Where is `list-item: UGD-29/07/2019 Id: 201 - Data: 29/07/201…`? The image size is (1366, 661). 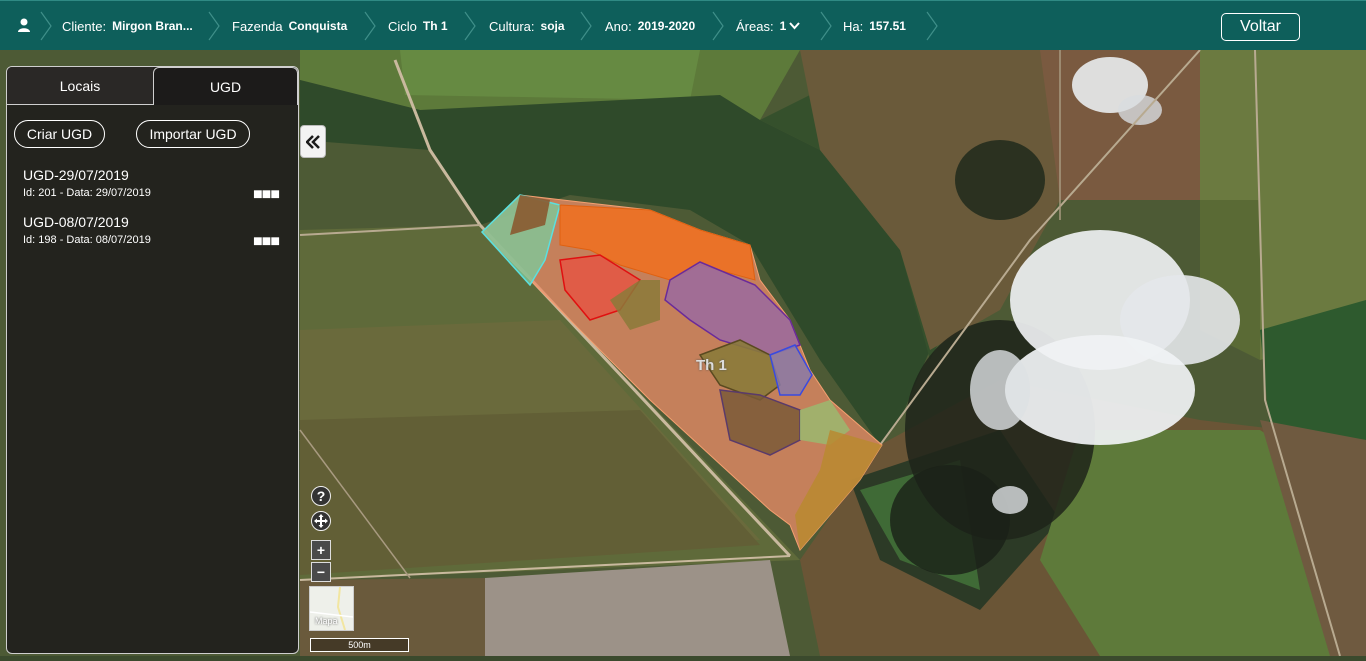
list-item: UGD-29/07/2019 Id: 201 - Data: 29/07/201… is located at coordinates (158, 185).